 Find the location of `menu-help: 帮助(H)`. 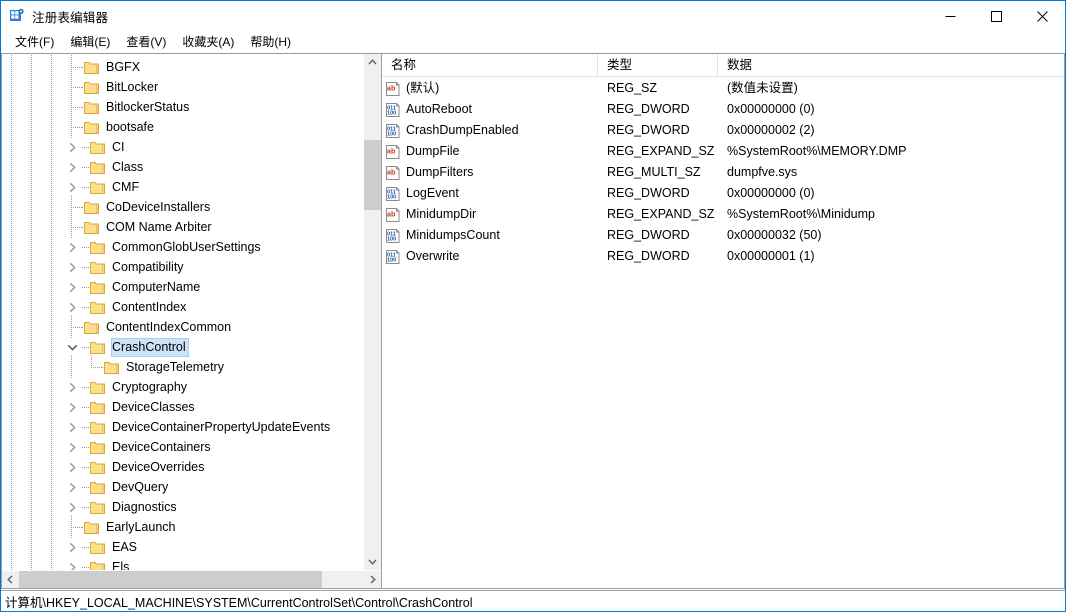

menu-help: 帮助(H) is located at coordinates (270, 42).